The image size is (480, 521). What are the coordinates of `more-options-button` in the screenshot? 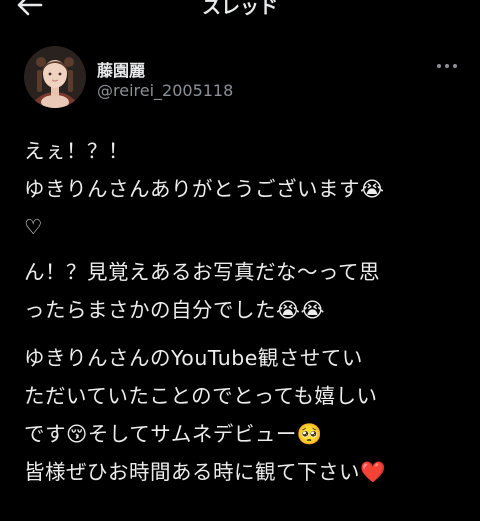 It's located at (447, 66).